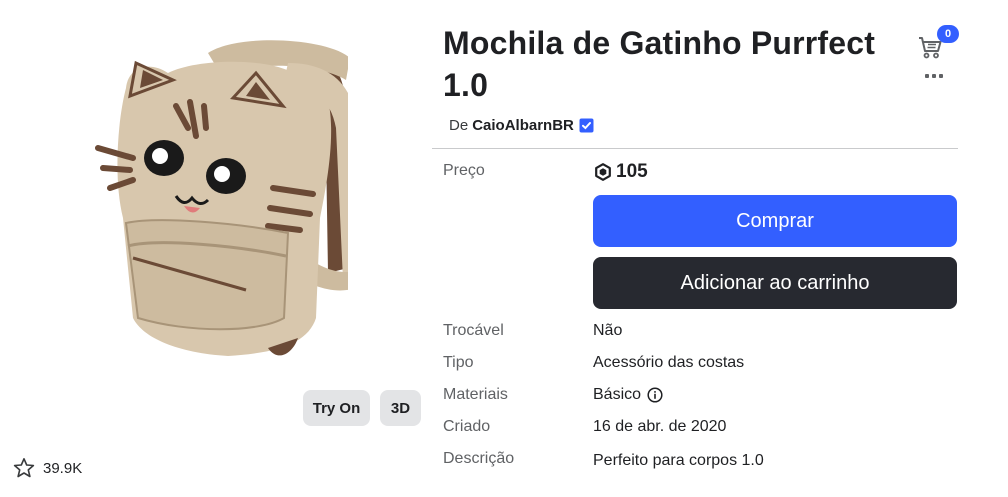  I want to click on favorite-count: 39.9K, so click(63, 468).